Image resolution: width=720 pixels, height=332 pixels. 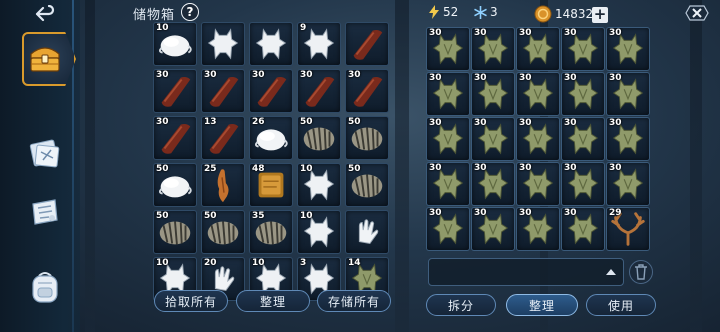 I want to click on use-button: 使用, so click(x=621, y=305).